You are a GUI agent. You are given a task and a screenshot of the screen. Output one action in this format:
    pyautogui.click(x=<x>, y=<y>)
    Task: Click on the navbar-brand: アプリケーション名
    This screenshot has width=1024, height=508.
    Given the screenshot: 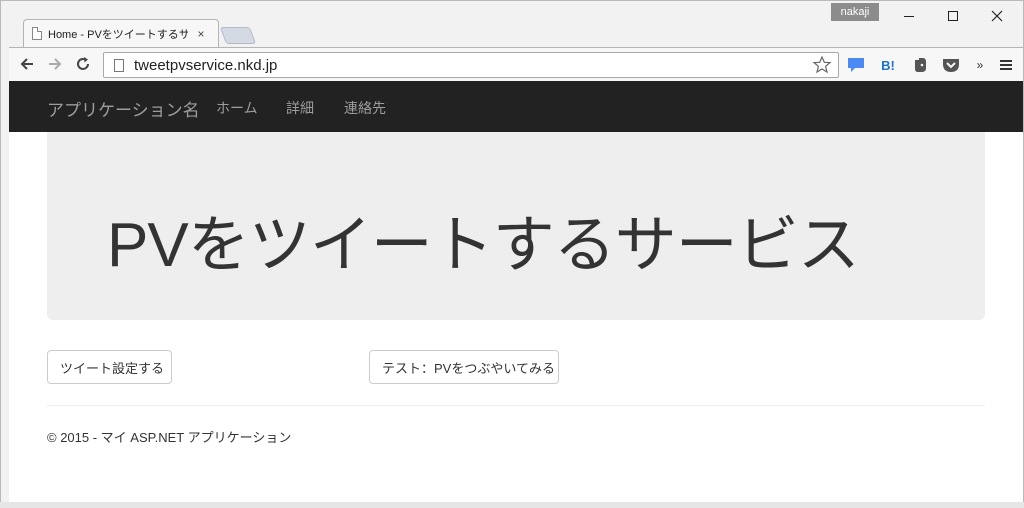 What is the action you would take?
    pyautogui.click(x=123, y=108)
    